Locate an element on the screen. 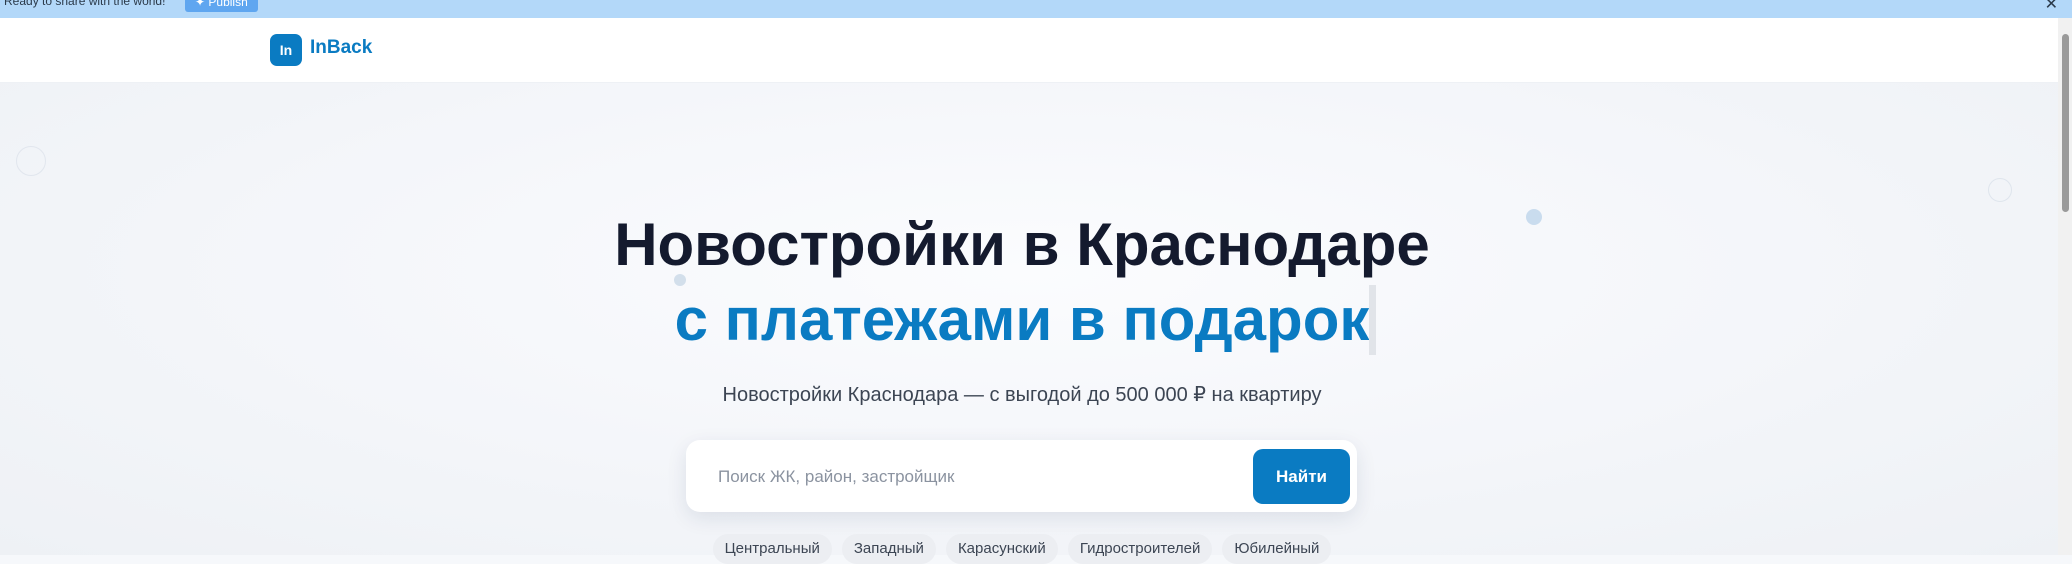 This screenshot has height=564, width=2072. logo-badge: In is located at coordinates (286, 50).